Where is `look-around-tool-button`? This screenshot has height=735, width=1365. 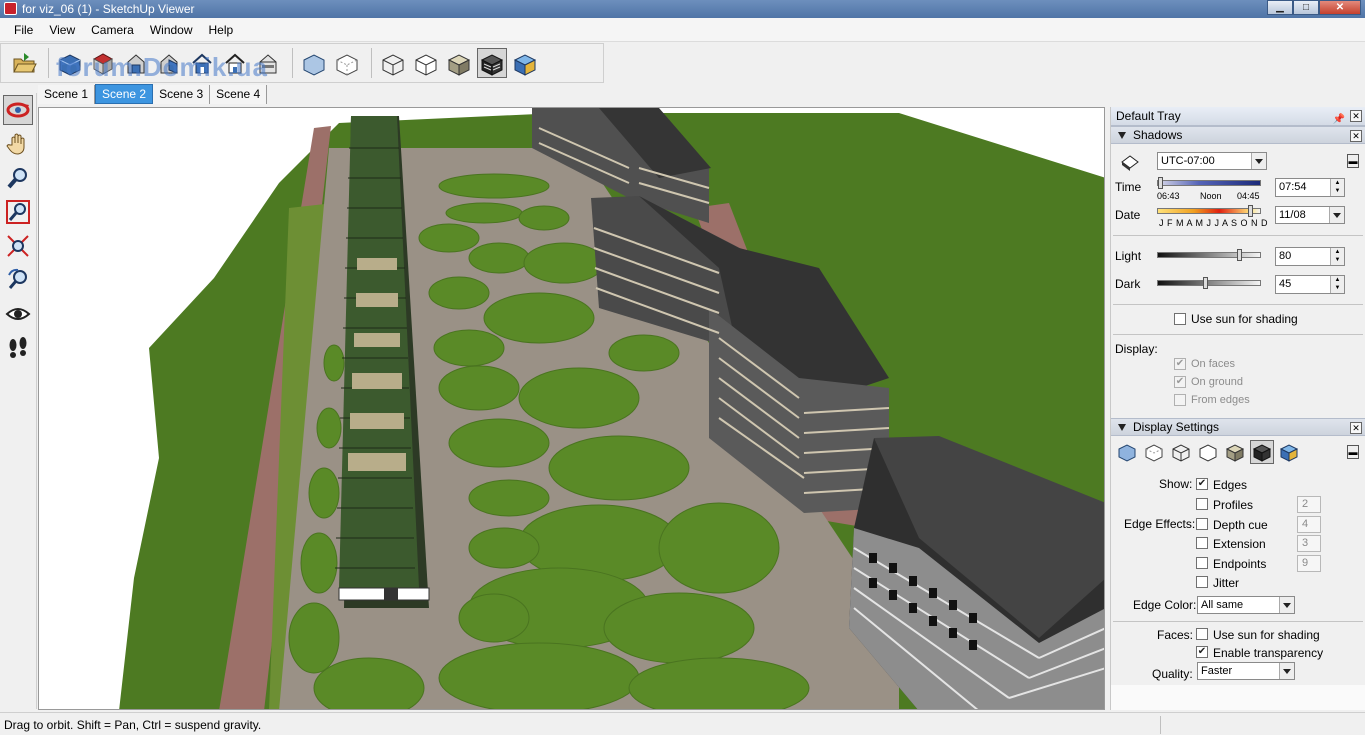 look-around-tool-button is located at coordinates (18, 314).